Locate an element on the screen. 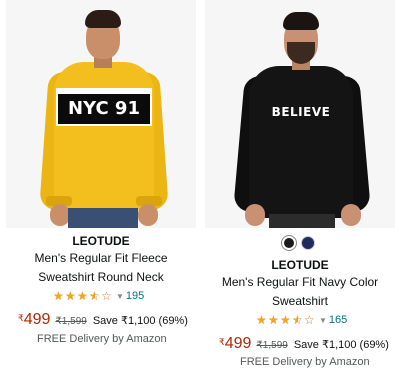  title-line: Men's Regular Fit Navy Color is located at coordinates (300, 282).